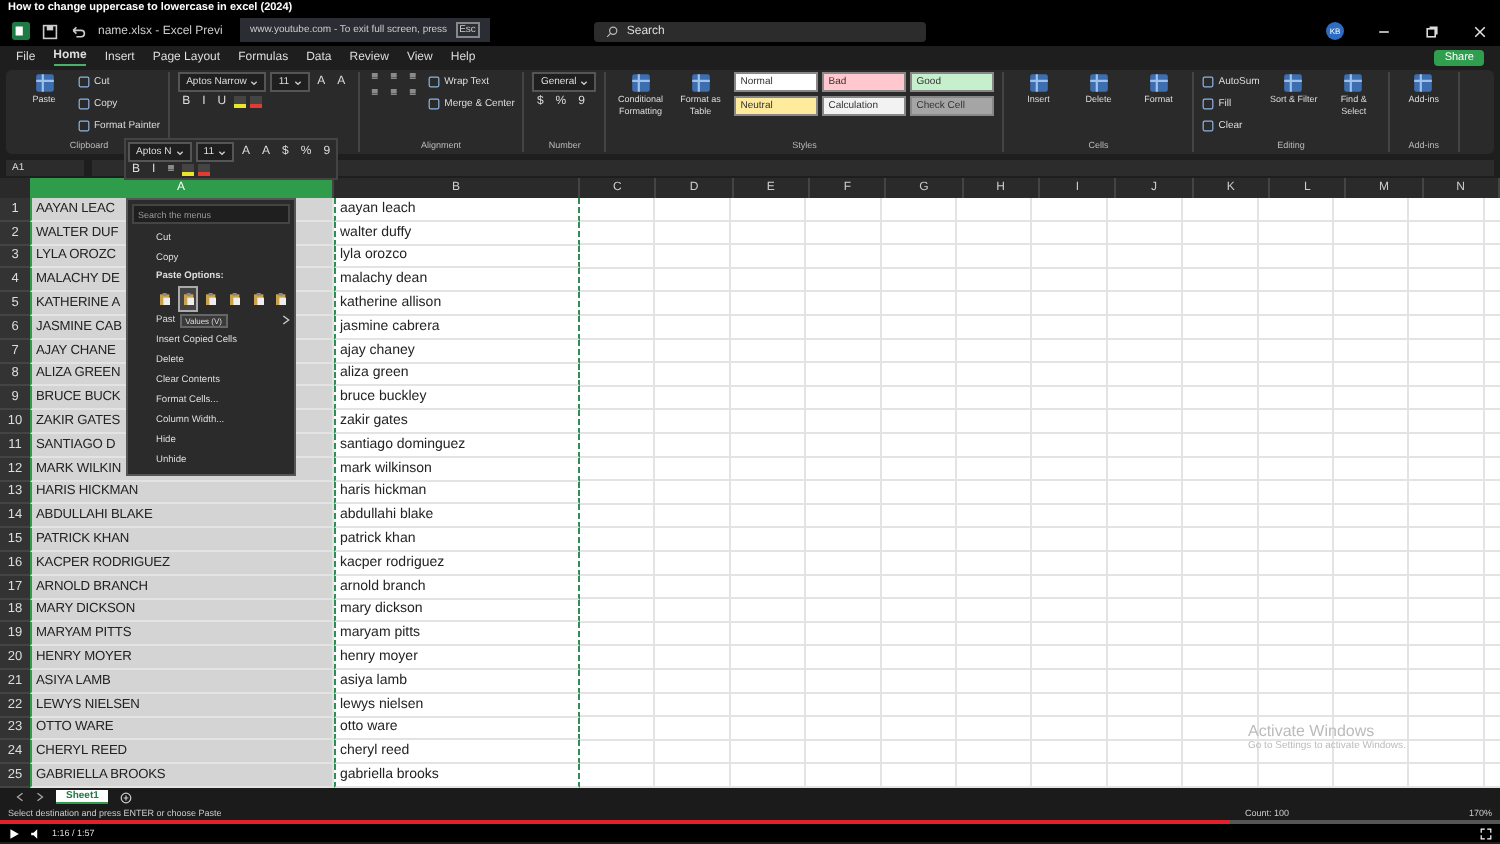 This screenshot has width=1500, height=844. What do you see at coordinates (1312, 731) in the screenshot?
I see `activation-notice: Activate Windows` at bounding box center [1312, 731].